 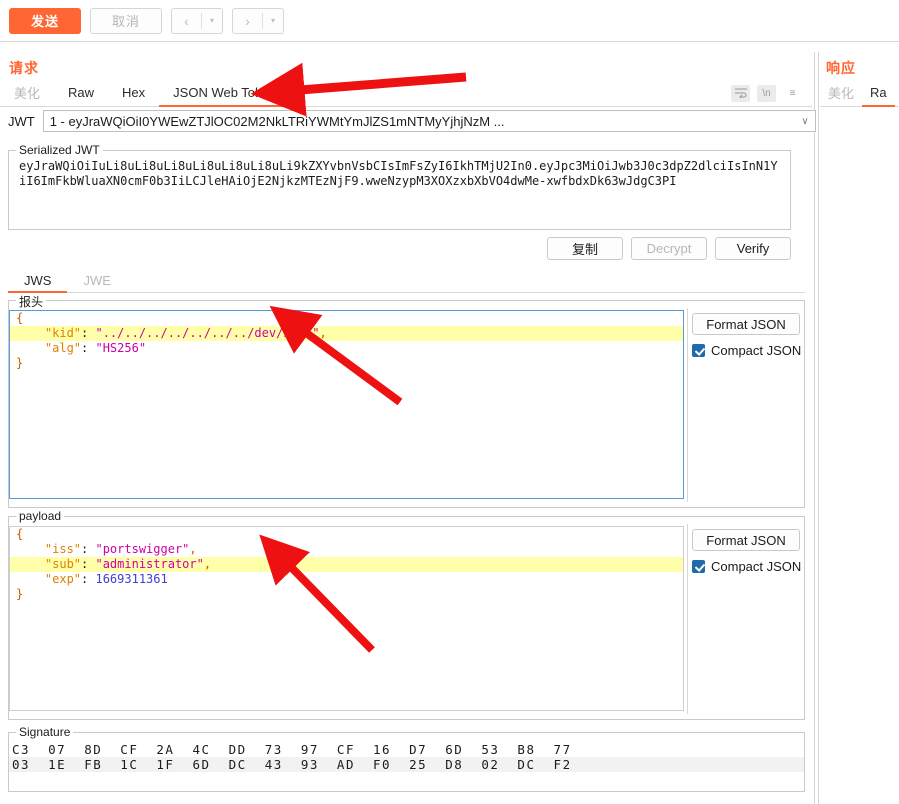 What do you see at coordinates (687, 405) in the screenshot?
I see `header-inner-divider` at bounding box center [687, 405].